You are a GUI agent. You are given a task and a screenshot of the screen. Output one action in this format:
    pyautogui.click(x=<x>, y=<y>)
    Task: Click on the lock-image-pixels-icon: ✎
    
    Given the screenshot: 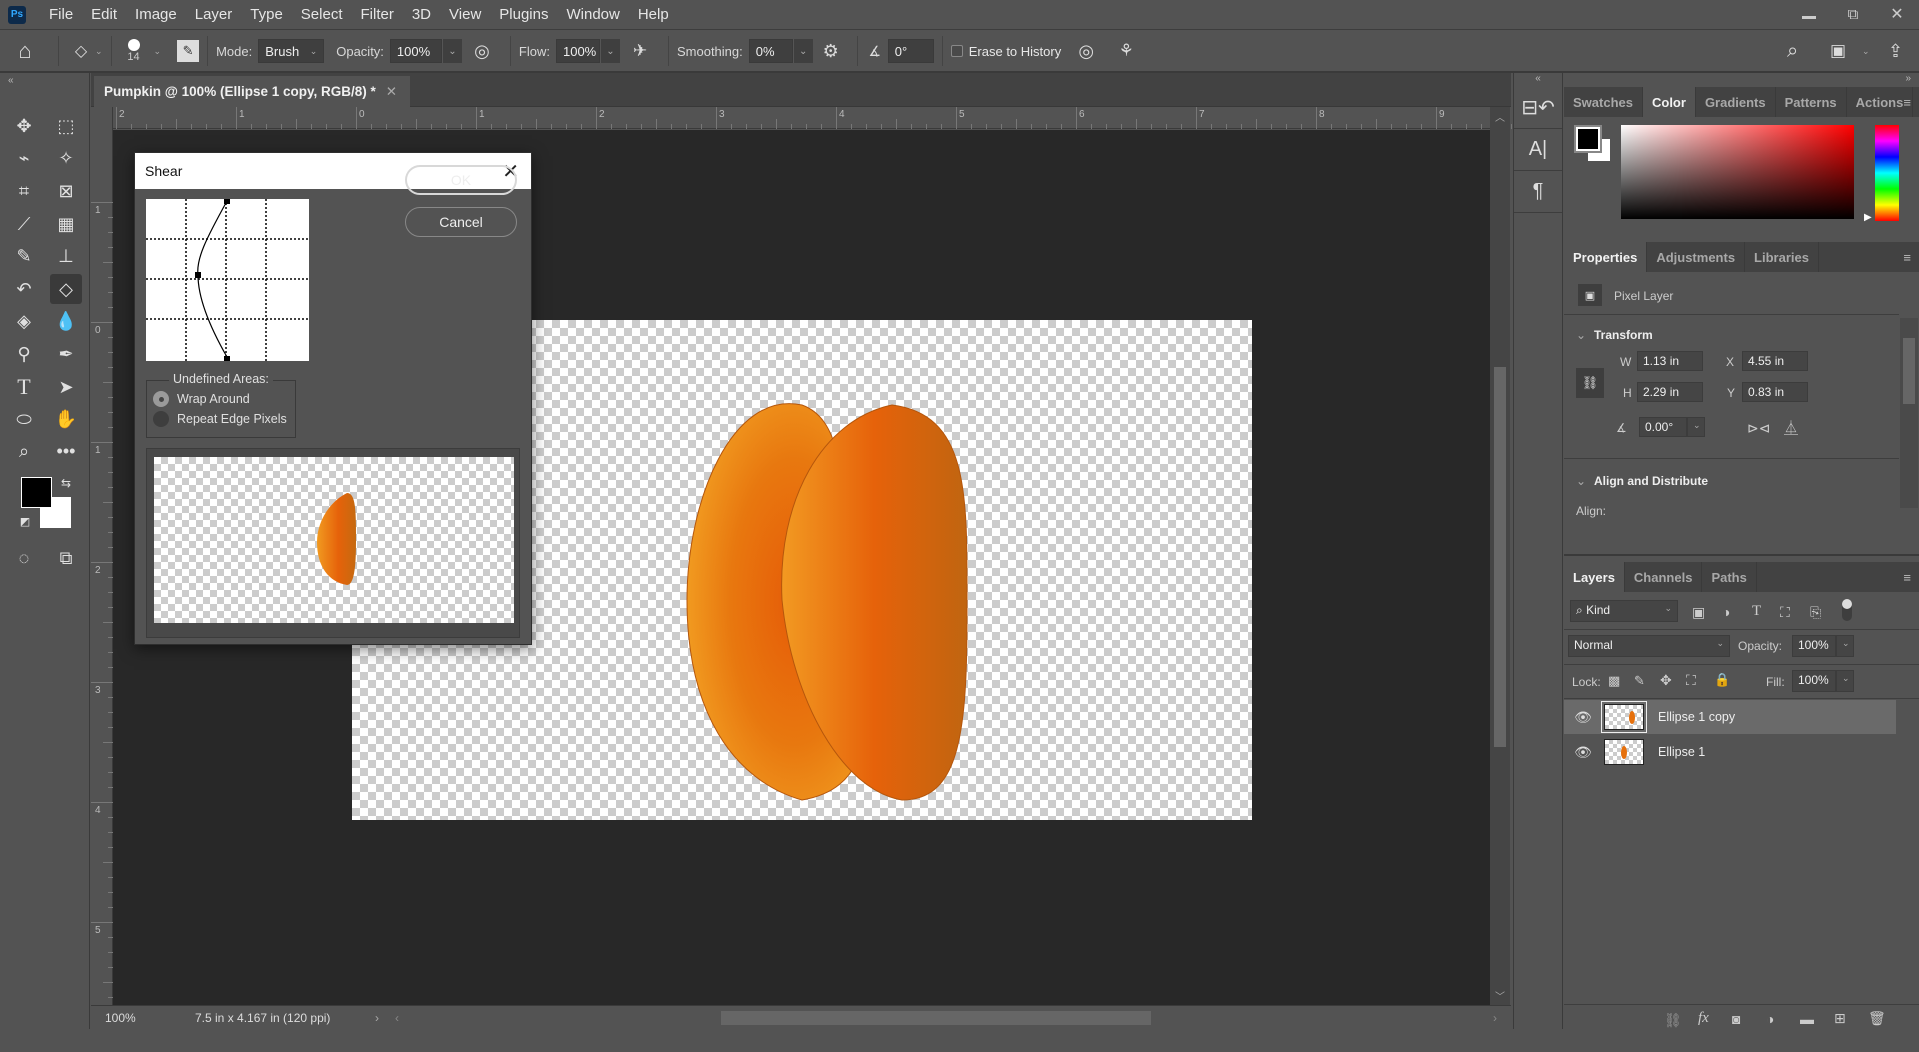 What is the action you would take?
    pyautogui.click(x=1639, y=681)
    